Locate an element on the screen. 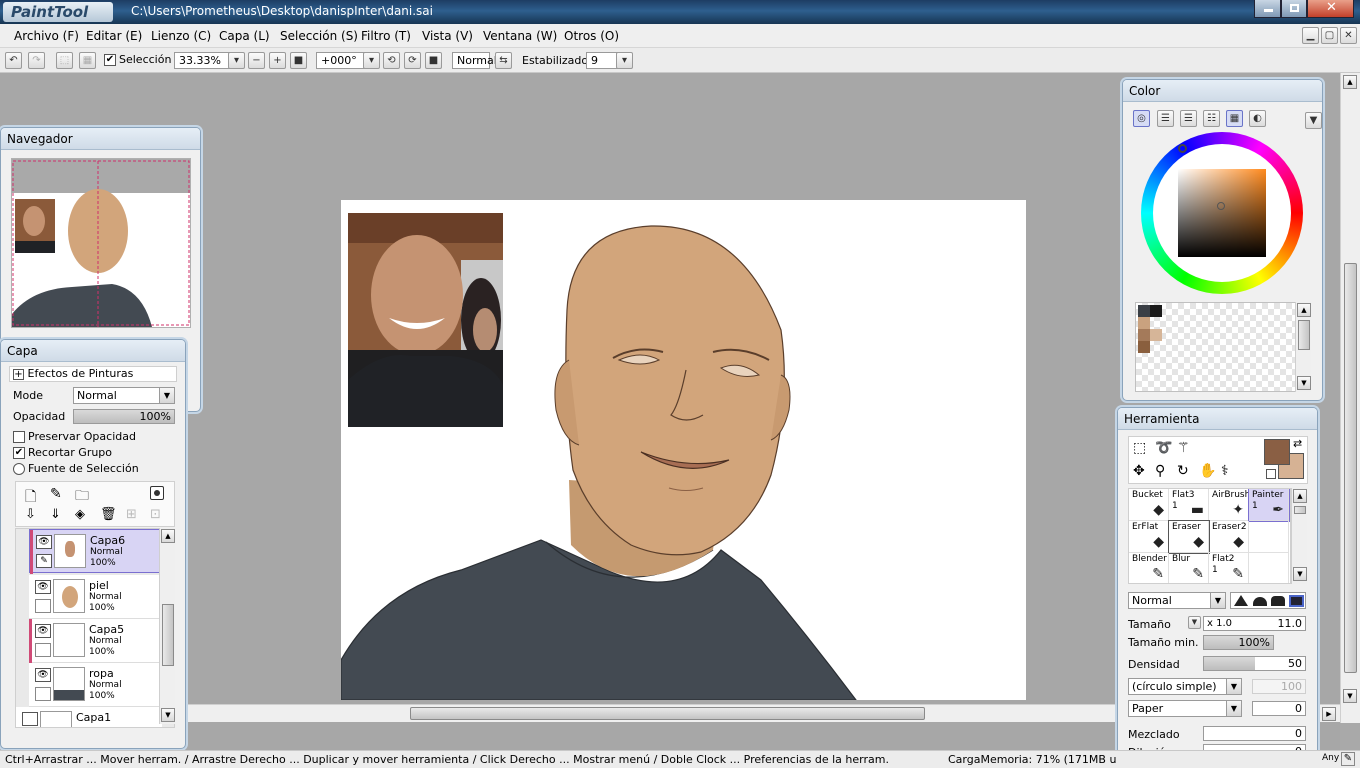  menu-ventana: Ventana (W) is located at coordinates (520, 36).